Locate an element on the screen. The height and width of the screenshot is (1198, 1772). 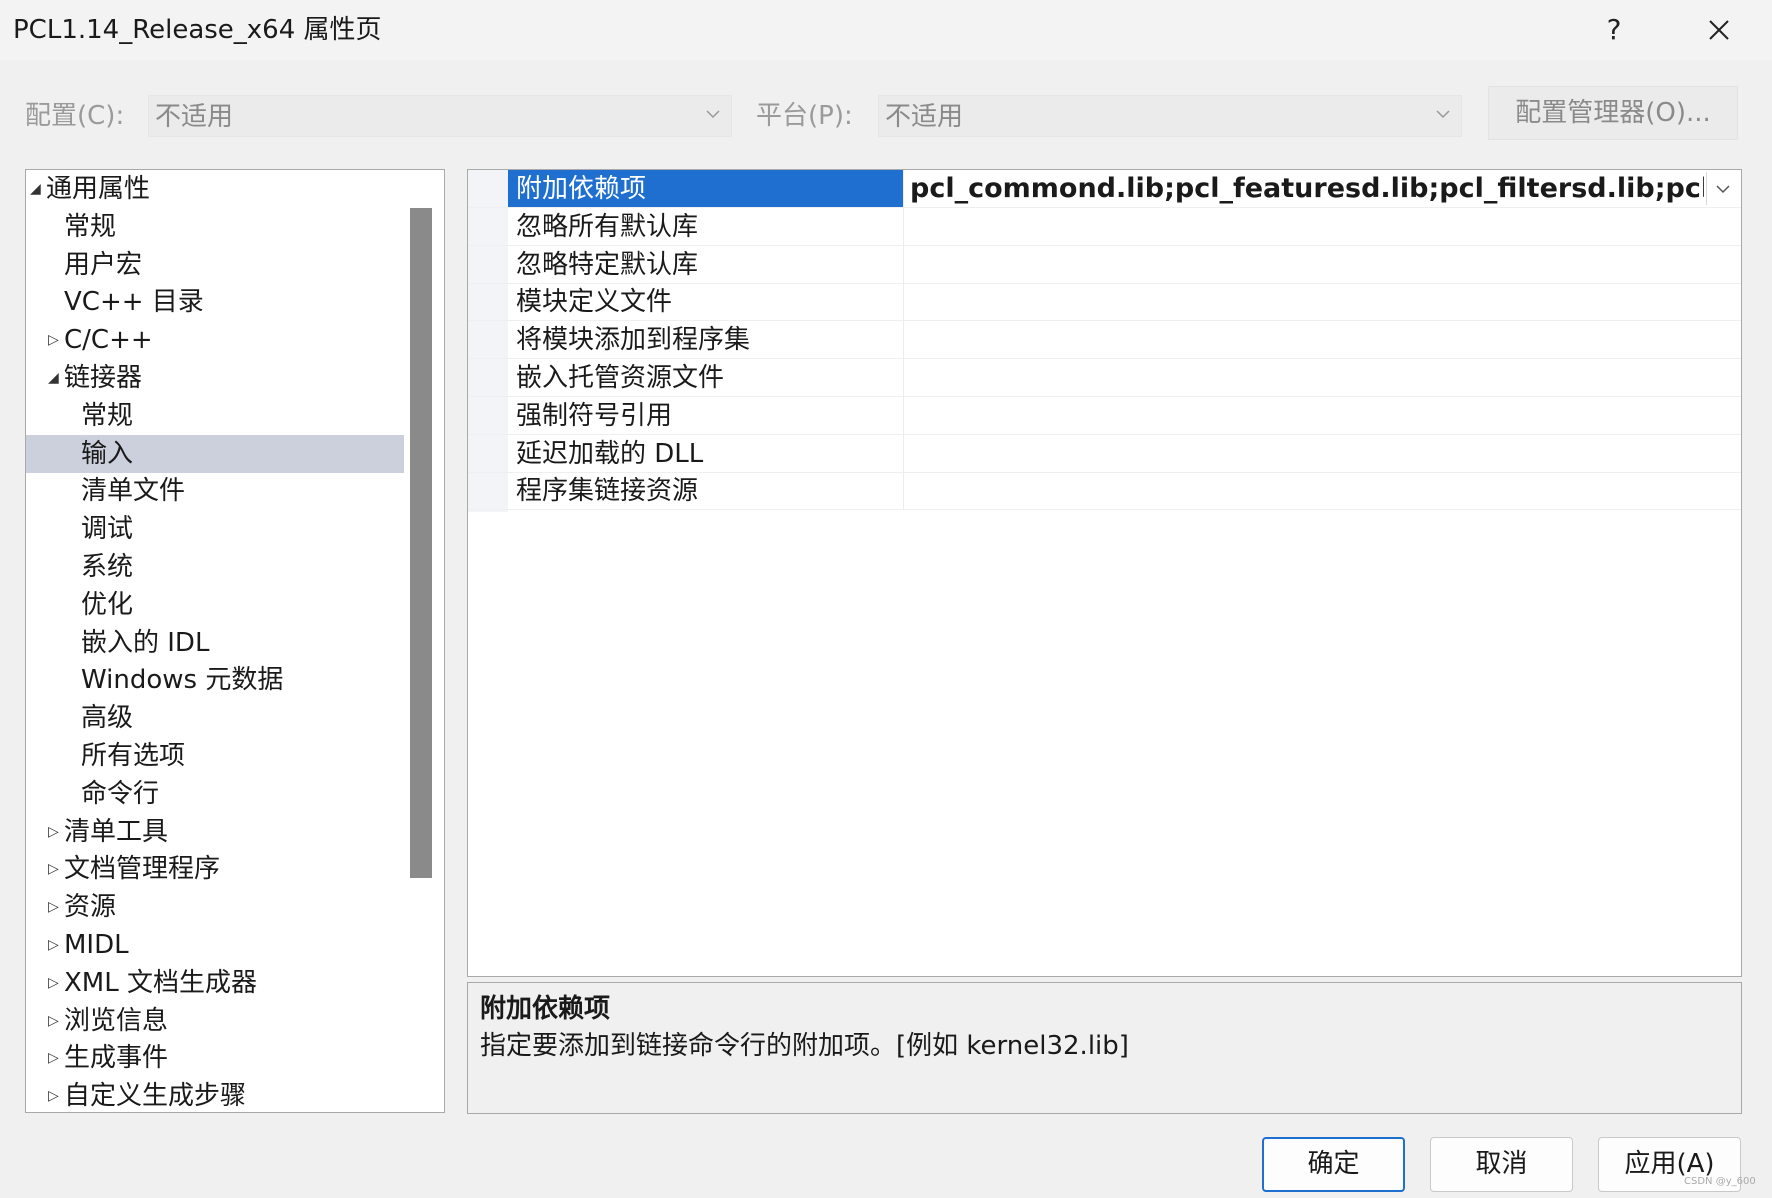
tree-item: ▷ MIDL is located at coordinates (215, 945).